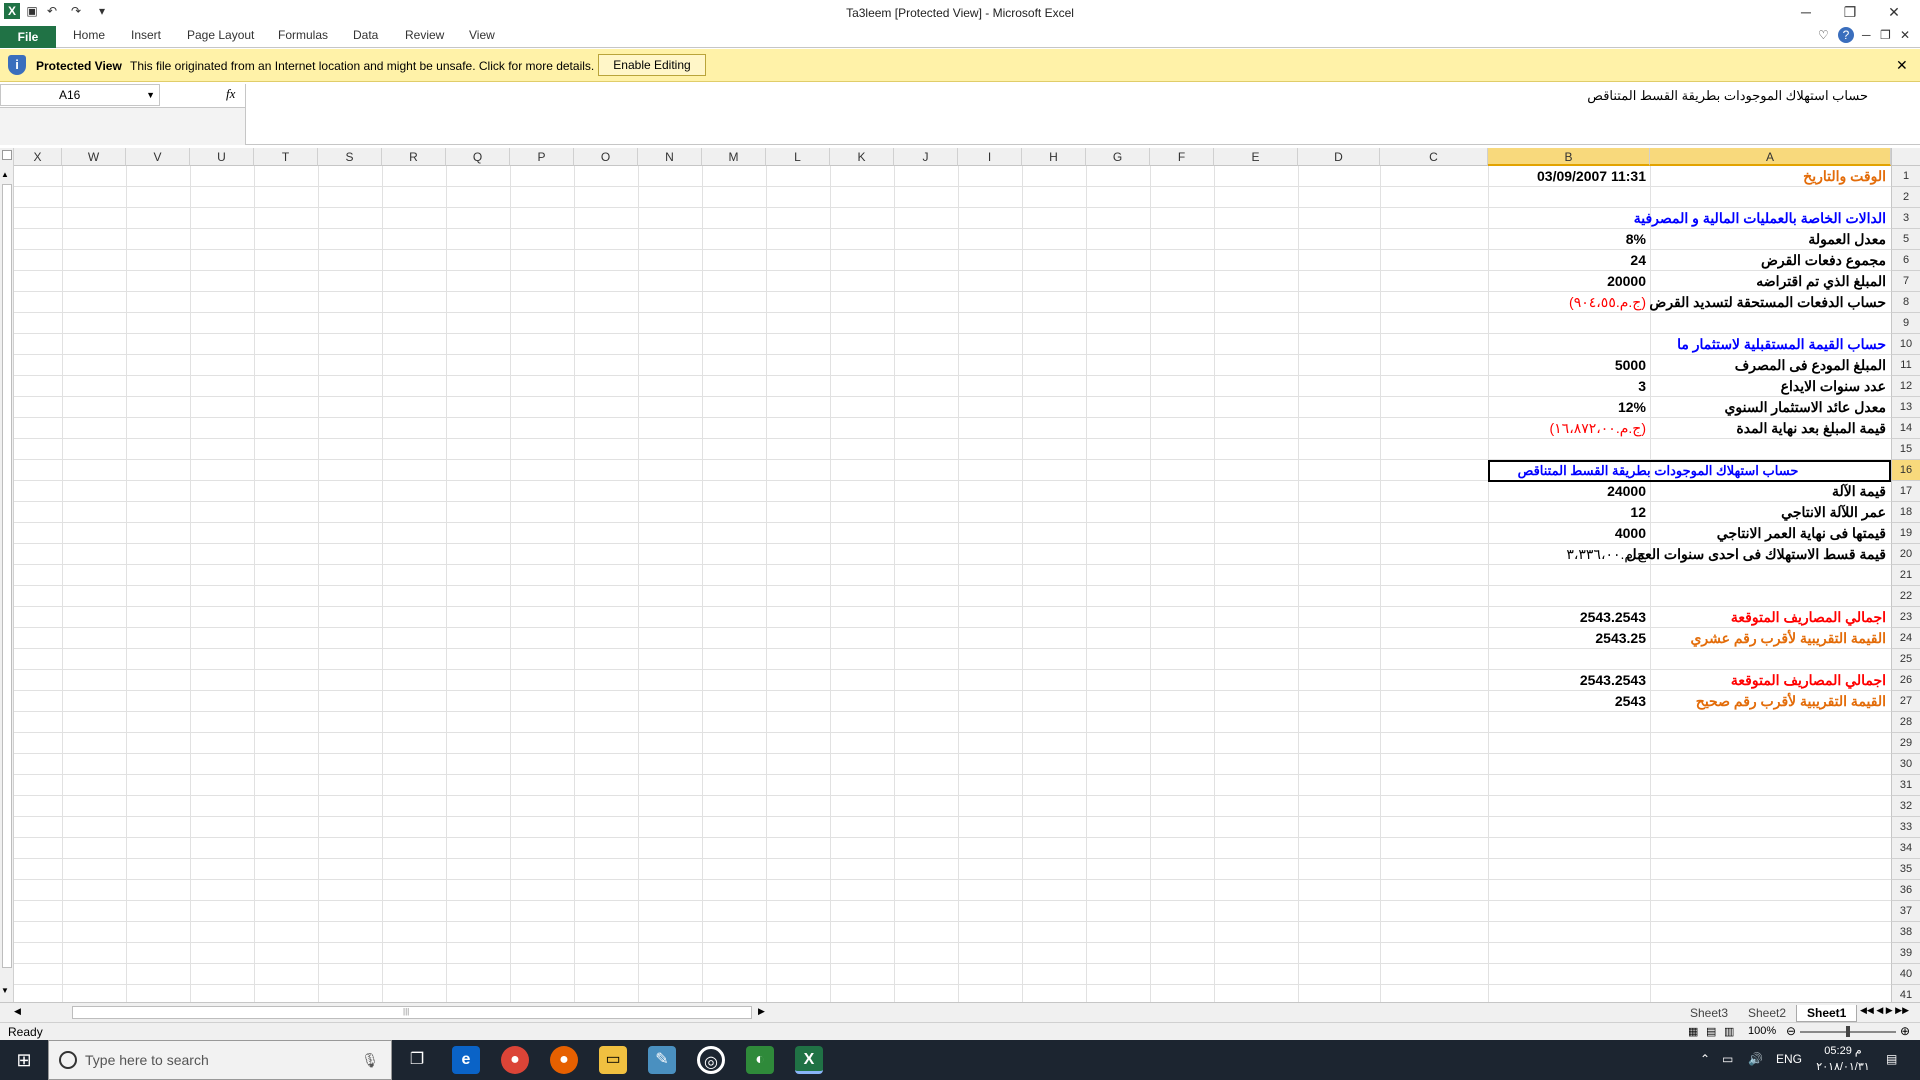  I want to click on cell-b23: 2543.2543, so click(1569, 617).